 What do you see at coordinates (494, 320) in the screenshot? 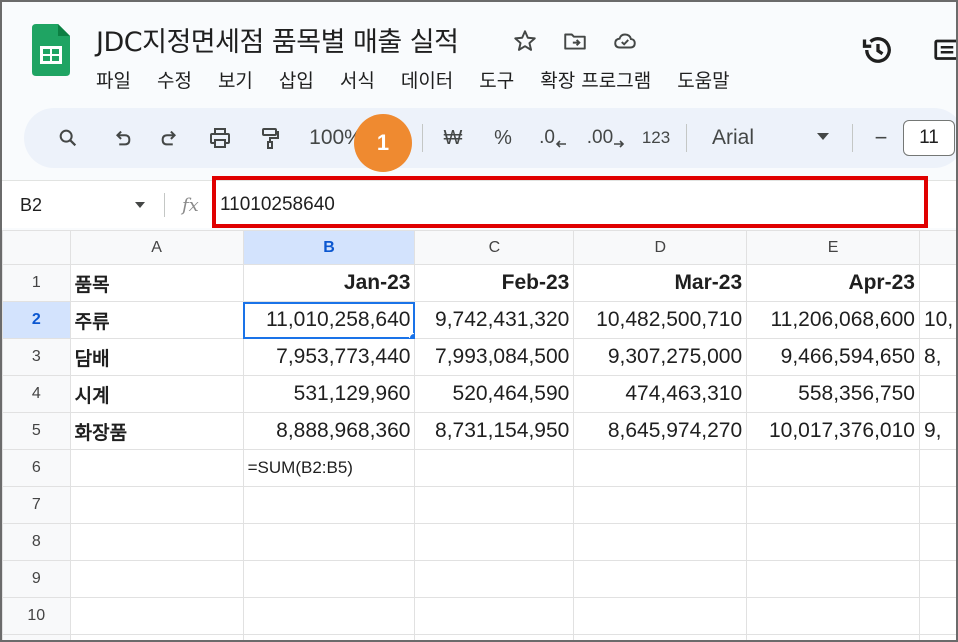
I see `cell-c2: 9,742,431,320` at bounding box center [494, 320].